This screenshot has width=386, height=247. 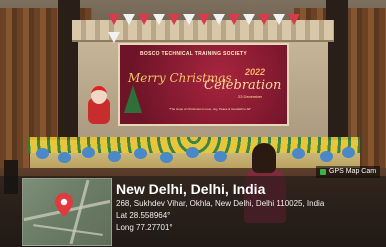 I want to click on banner-date: 23 December, so click(x=250, y=96).